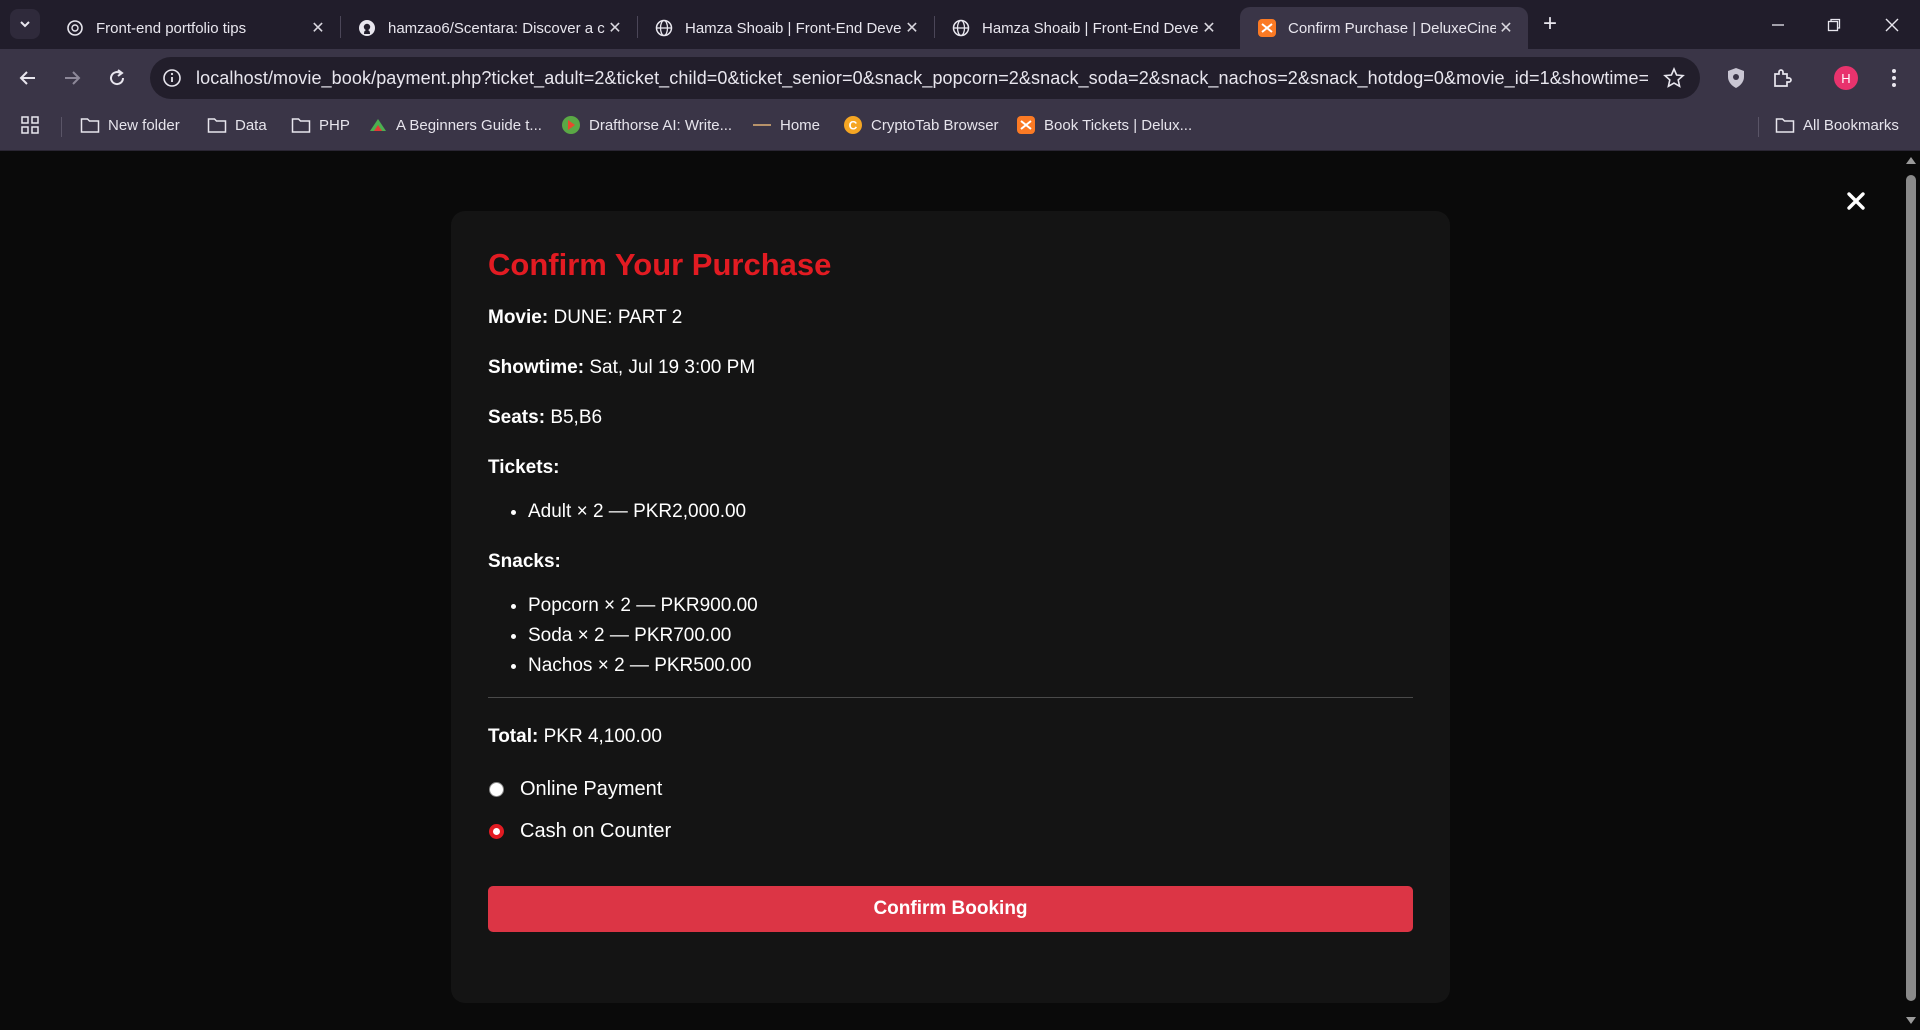  I want to click on confirm-booking-button: Confirm Booking, so click(950, 909).